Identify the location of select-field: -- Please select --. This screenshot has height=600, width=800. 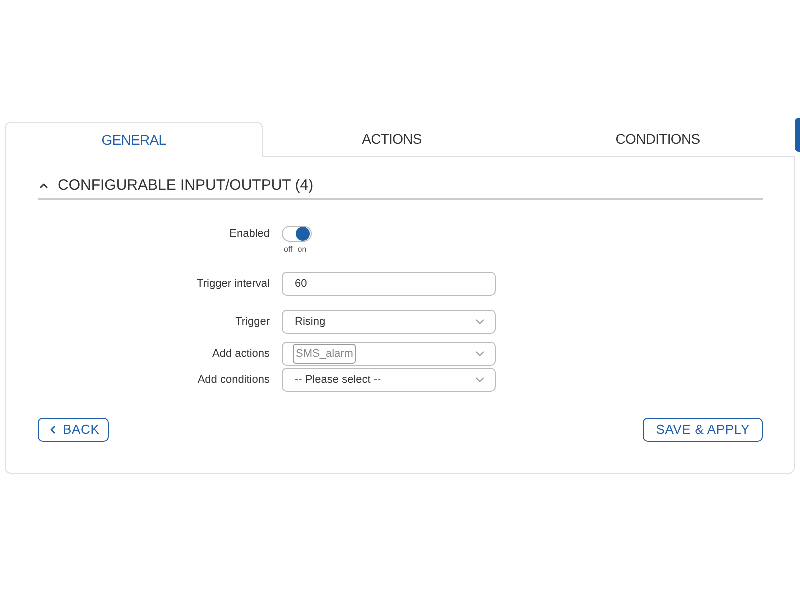
(389, 380).